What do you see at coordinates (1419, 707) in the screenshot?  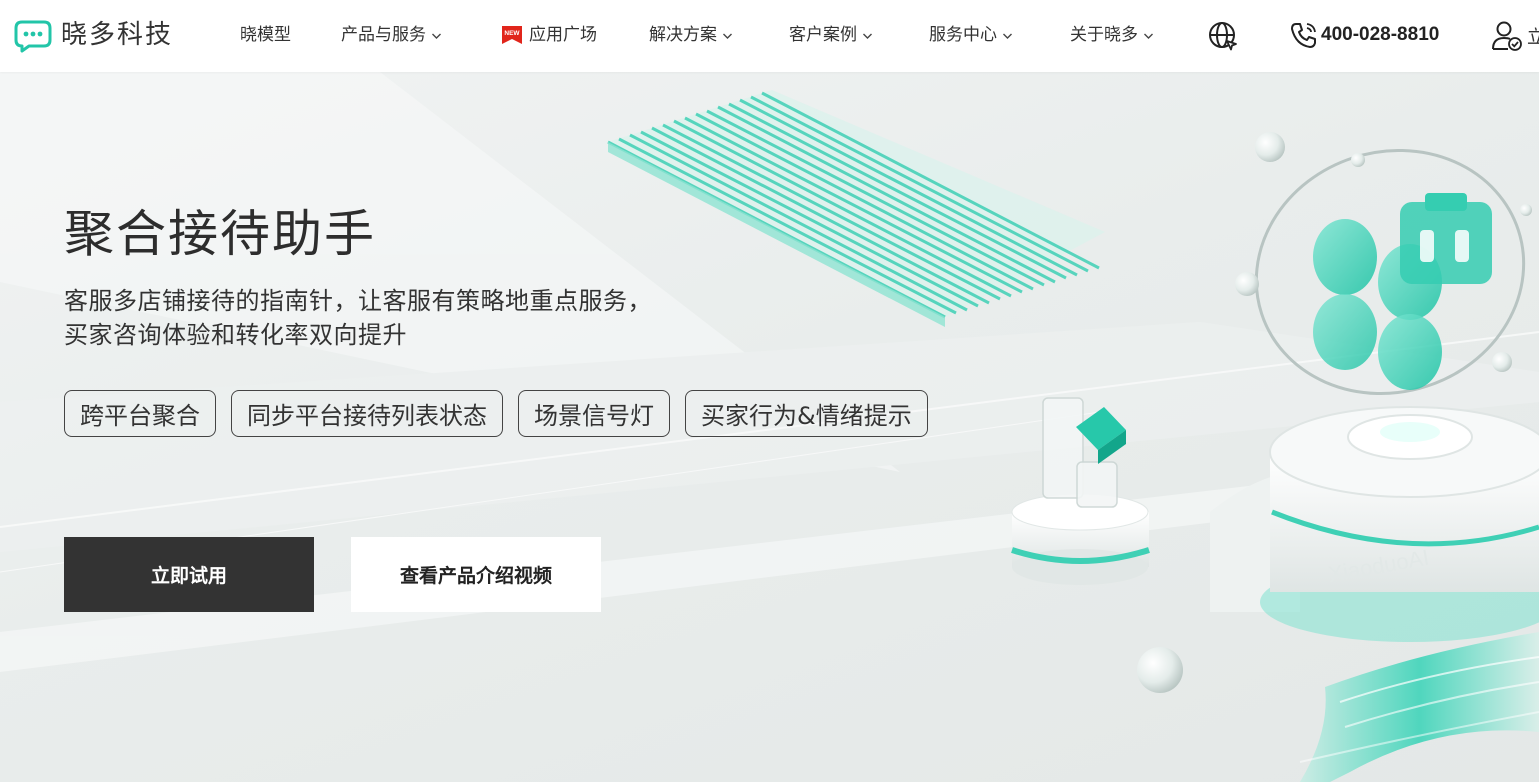 I see `teal-wave` at bounding box center [1419, 707].